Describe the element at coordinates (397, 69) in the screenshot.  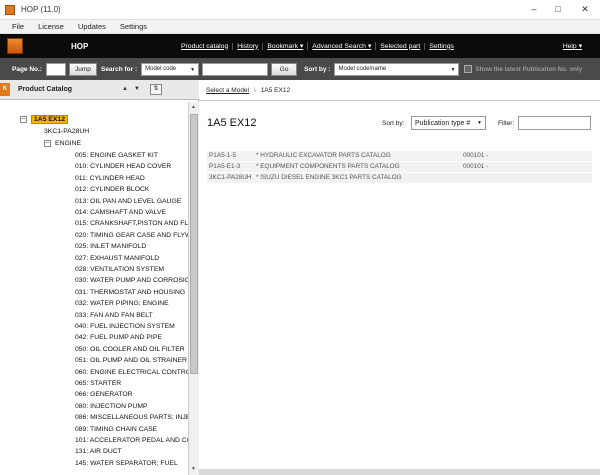
I see `sort-select: Model code/name ▼` at that location.